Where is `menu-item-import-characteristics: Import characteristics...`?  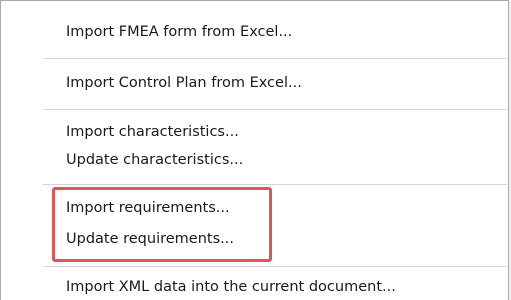
menu-item-import-characteristics: Import characteristics... is located at coordinates (152, 132).